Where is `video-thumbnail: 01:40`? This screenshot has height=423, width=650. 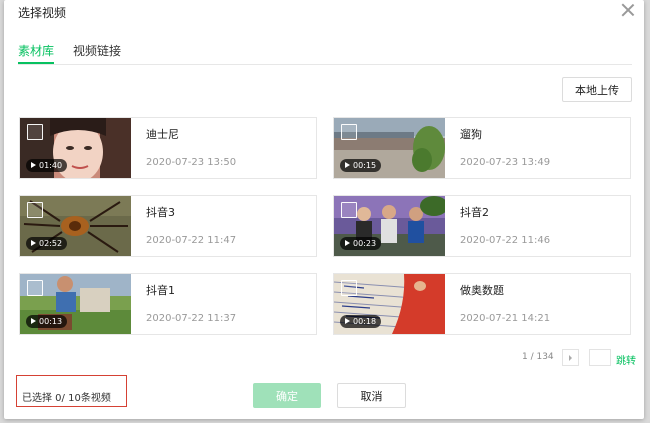 video-thumbnail: 01:40 is located at coordinates (75, 148).